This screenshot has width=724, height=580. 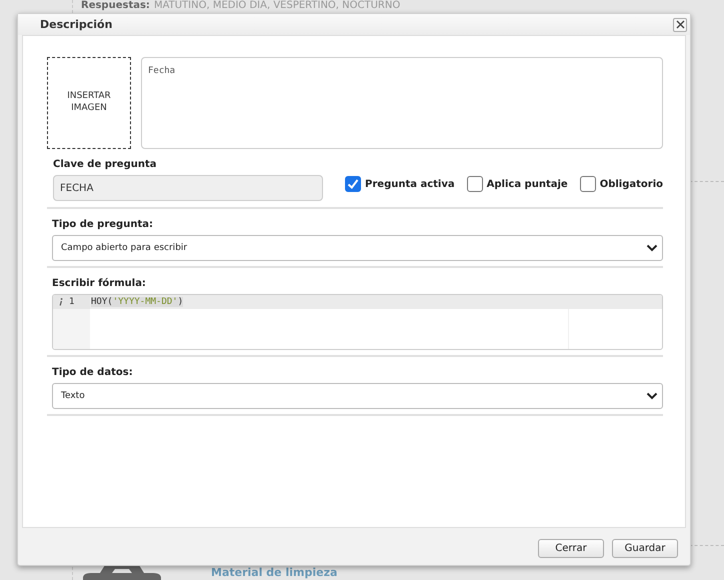 I want to click on checkbox-label: Obligatorio, so click(x=631, y=184).